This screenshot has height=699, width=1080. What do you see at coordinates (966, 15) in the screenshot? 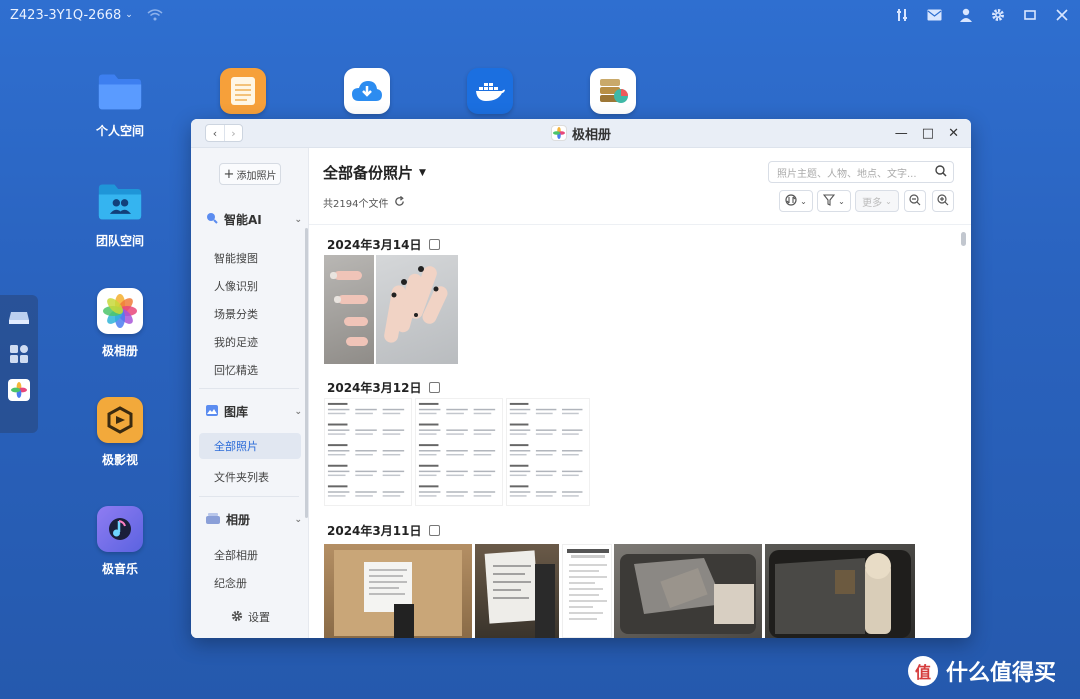
I see `user-icon` at bounding box center [966, 15].